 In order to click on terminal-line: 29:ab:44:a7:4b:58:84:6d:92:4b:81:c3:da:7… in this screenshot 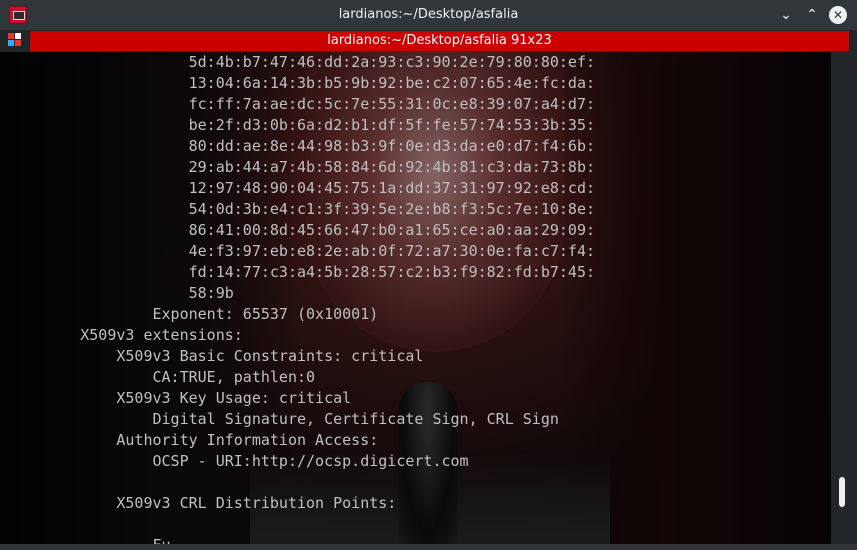, I will do `click(301, 167)`.